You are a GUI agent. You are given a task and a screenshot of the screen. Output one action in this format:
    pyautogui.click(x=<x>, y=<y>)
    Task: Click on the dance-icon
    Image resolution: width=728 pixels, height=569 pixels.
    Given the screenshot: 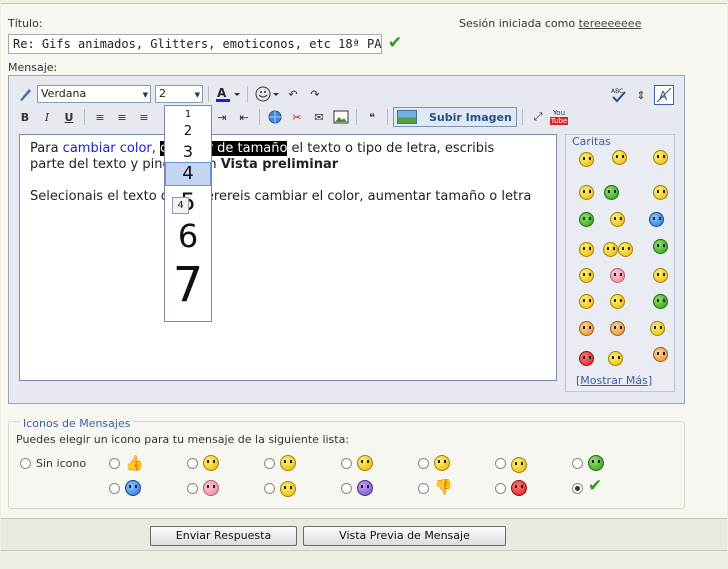 What is the action you would take?
    pyautogui.click(x=615, y=358)
    